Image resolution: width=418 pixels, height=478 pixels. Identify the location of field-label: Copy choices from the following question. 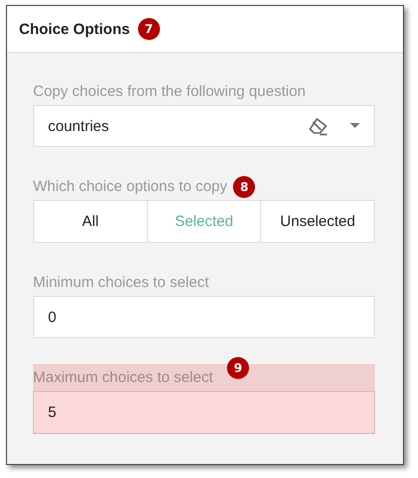
(169, 91).